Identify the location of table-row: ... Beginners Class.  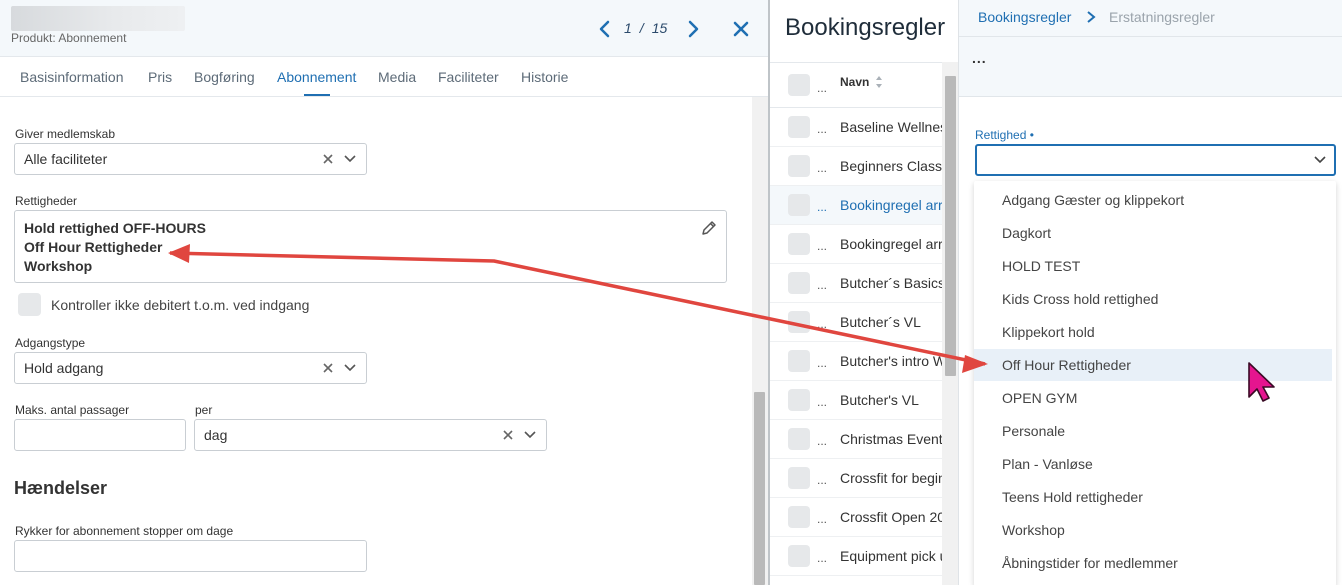
(864, 166).